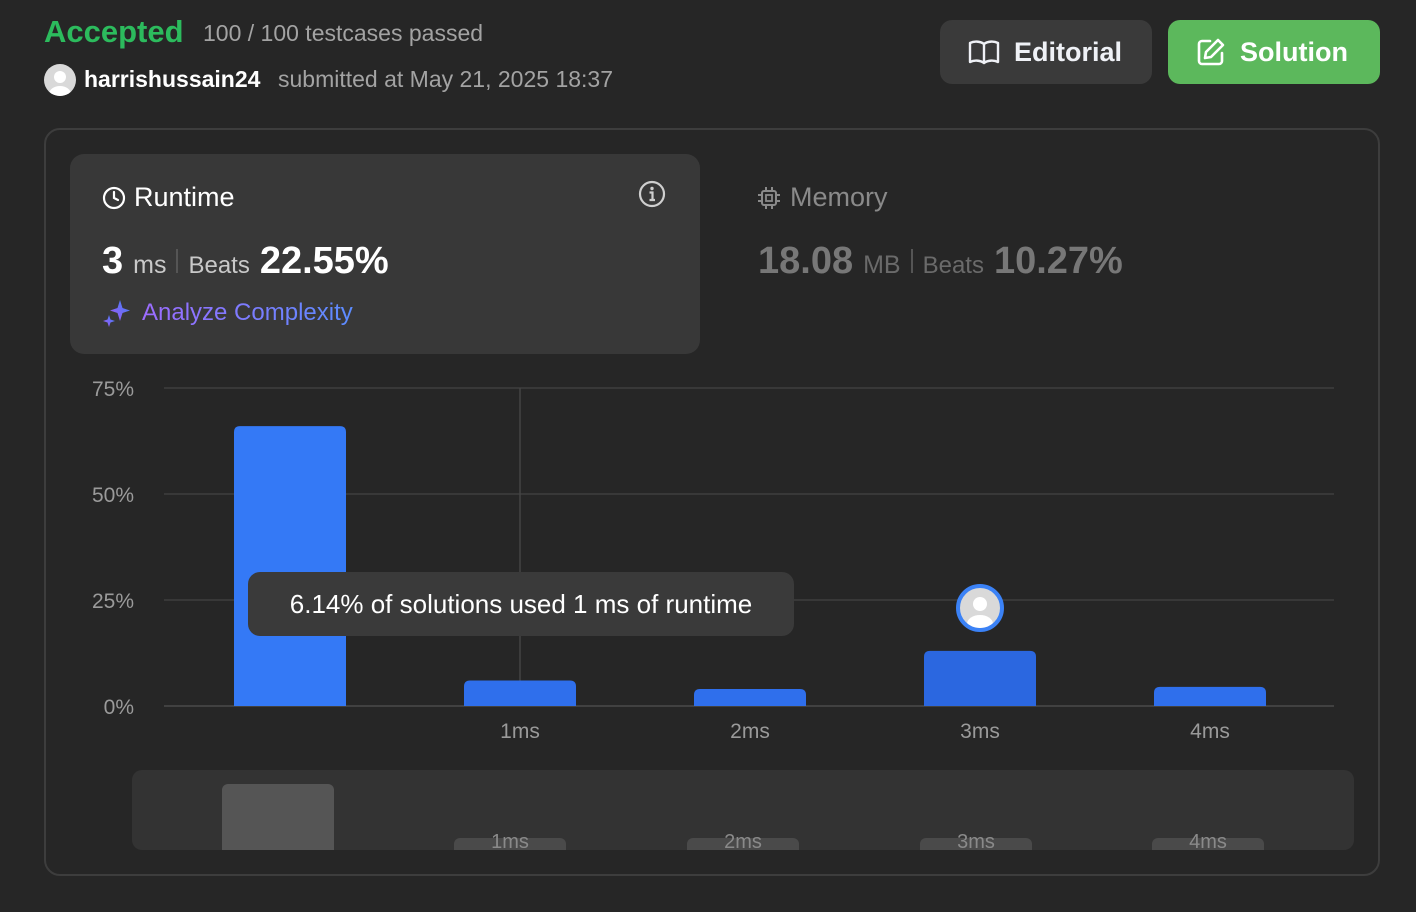 This screenshot has width=1416, height=912. I want to click on mini-chart: 1ms 2ms 3ms 4ms, so click(743, 810).